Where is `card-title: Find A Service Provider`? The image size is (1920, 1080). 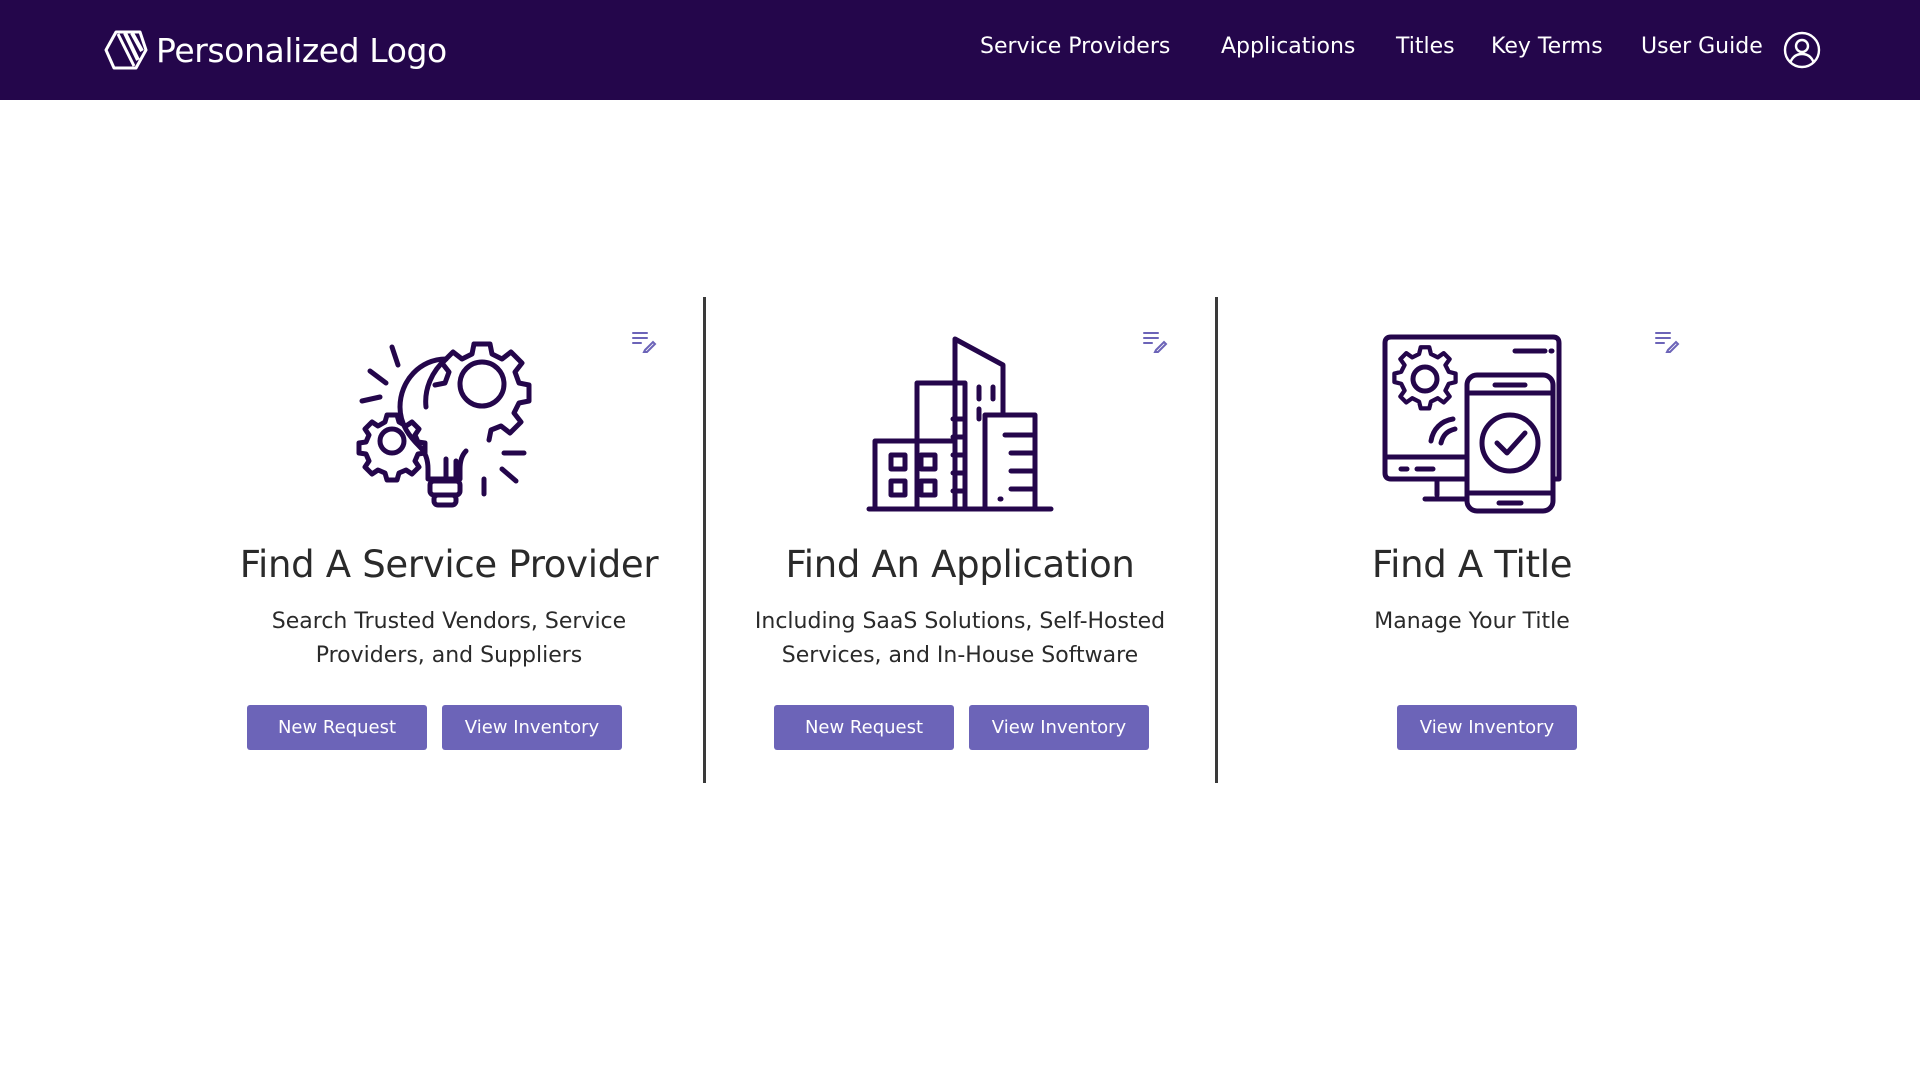 card-title: Find A Service Provider is located at coordinates (449, 564).